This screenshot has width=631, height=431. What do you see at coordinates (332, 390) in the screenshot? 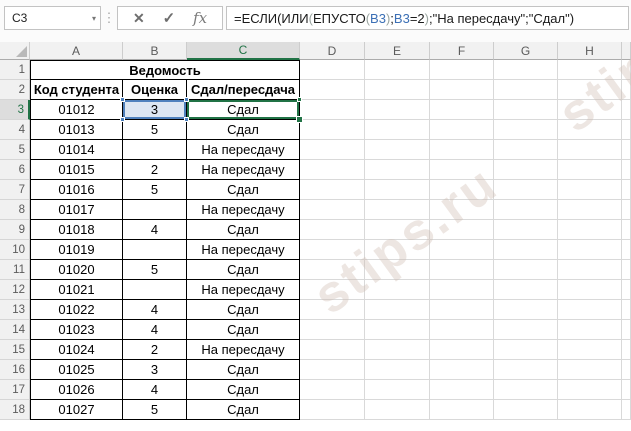
I see `cell-D17` at bounding box center [332, 390].